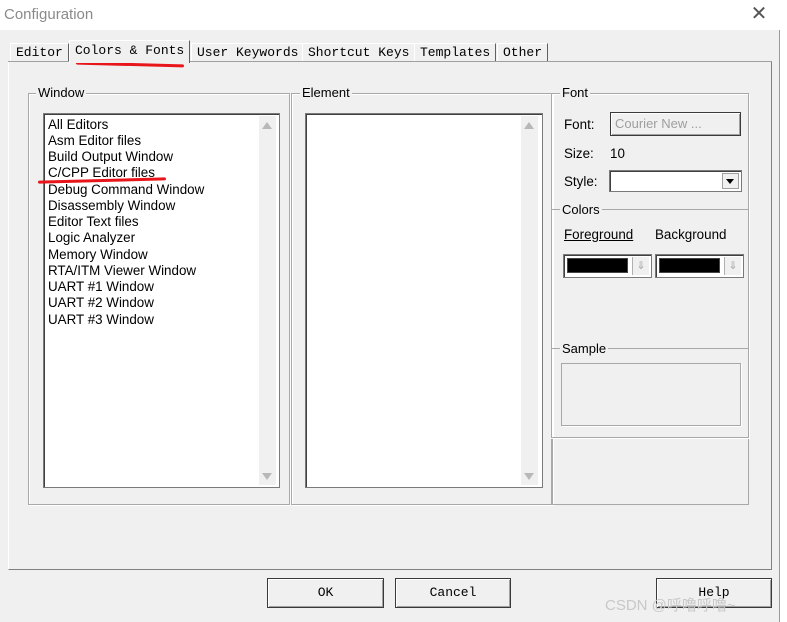  Describe the element at coordinates (597, 265) in the screenshot. I see `foreground-swatch` at that location.